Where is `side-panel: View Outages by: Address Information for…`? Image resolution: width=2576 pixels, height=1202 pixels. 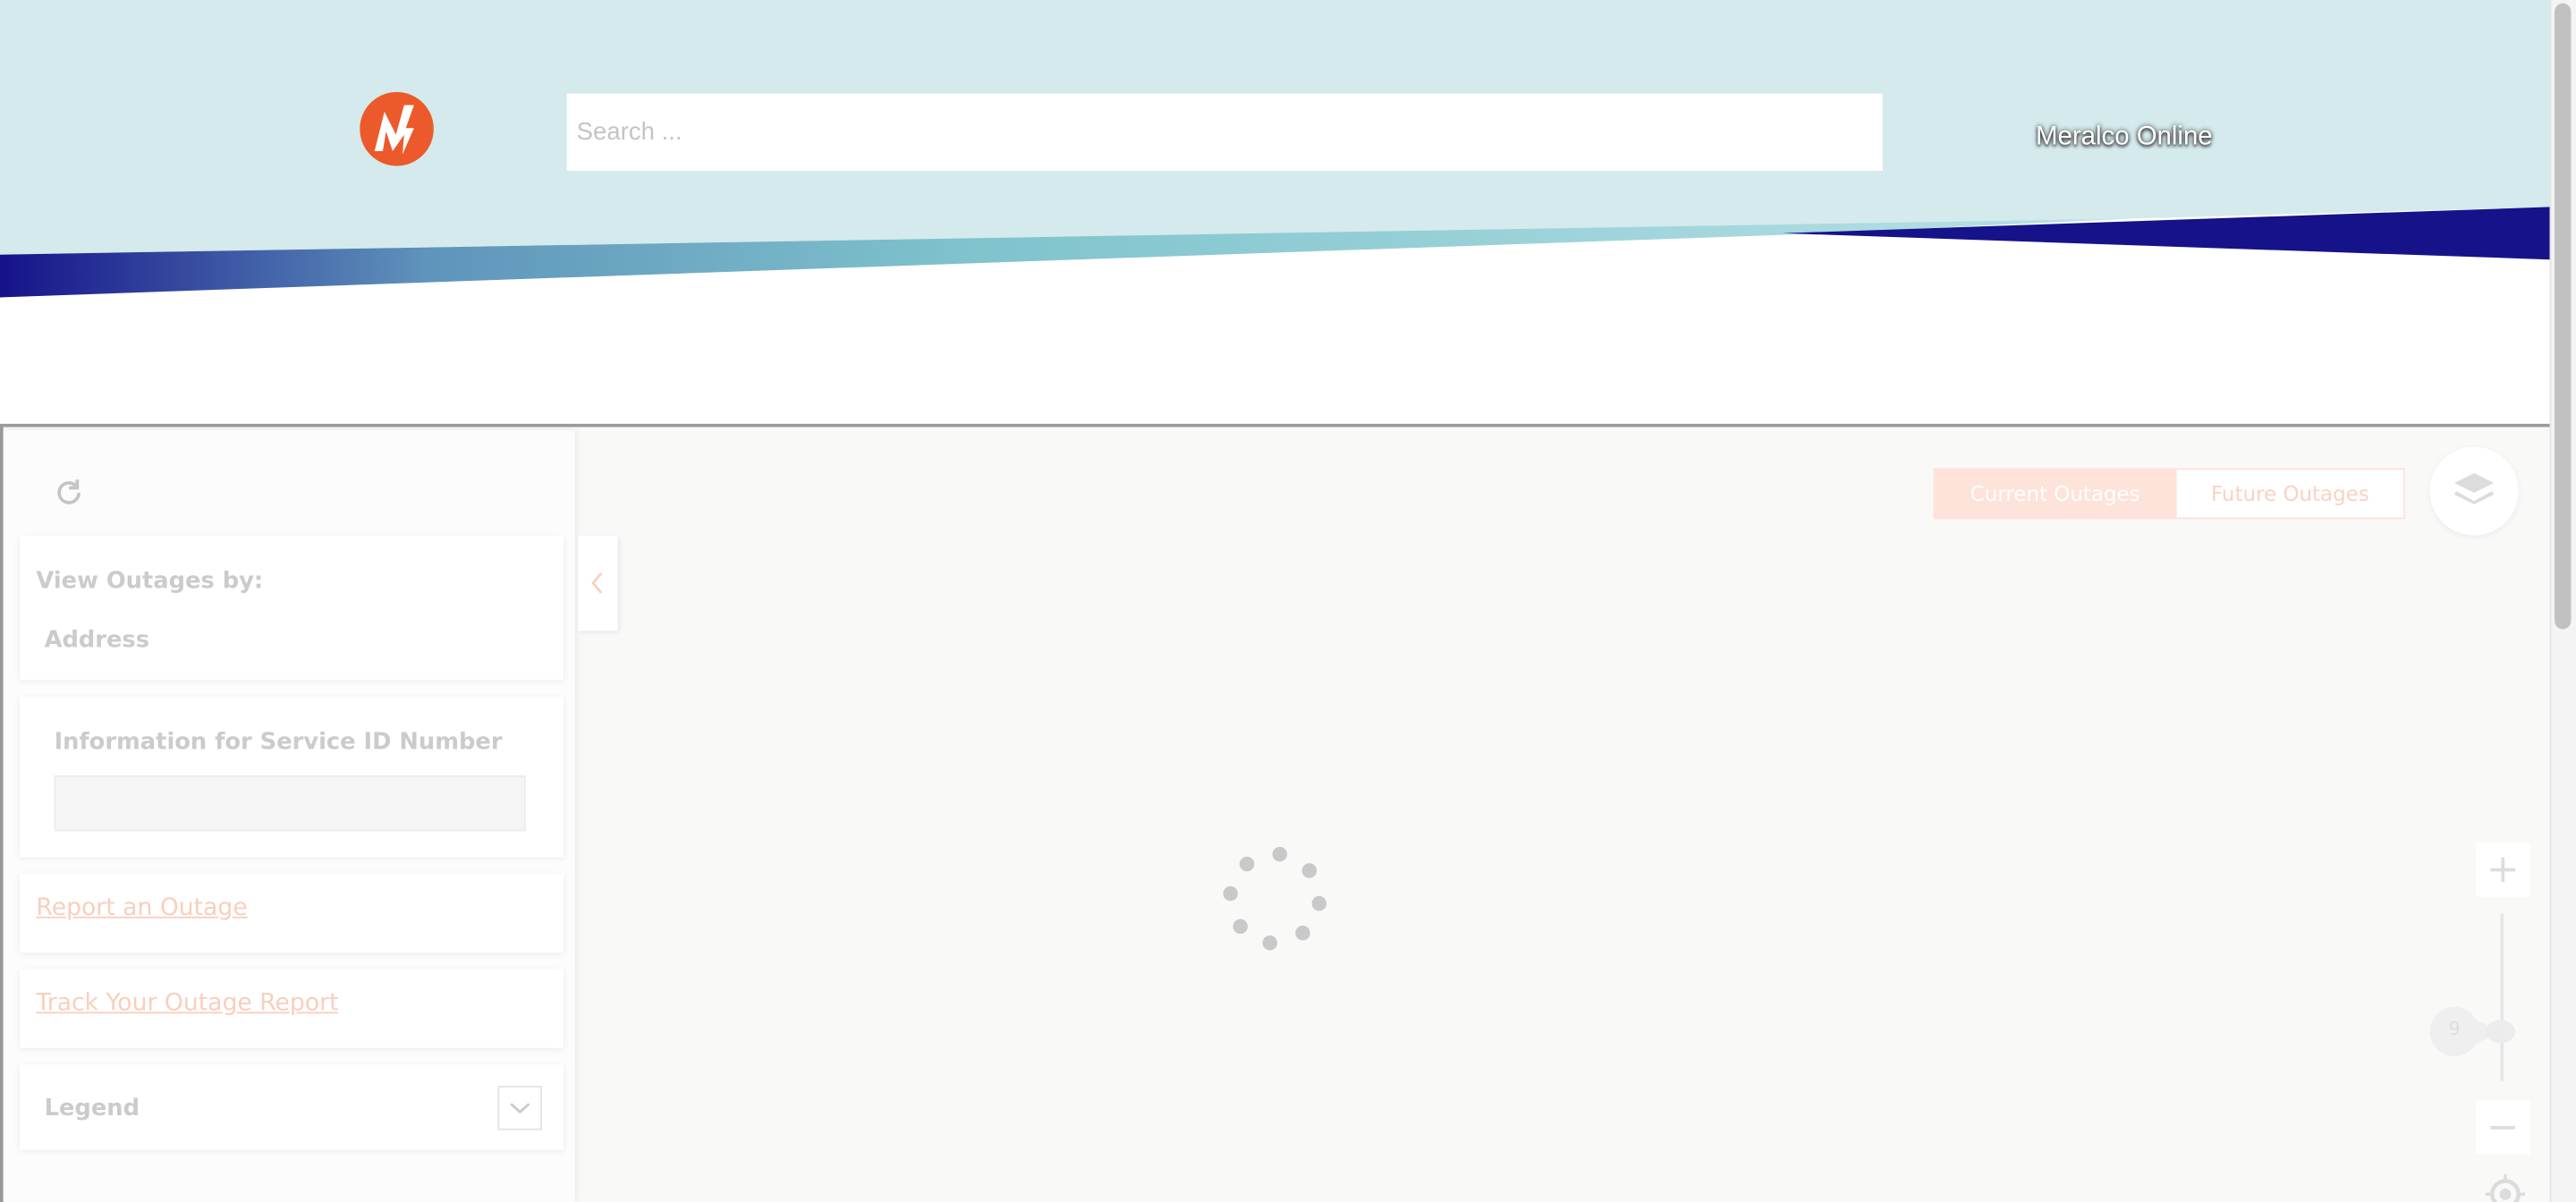
side-panel: View Outages by: Address Information for… is located at coordinates (289, 816).